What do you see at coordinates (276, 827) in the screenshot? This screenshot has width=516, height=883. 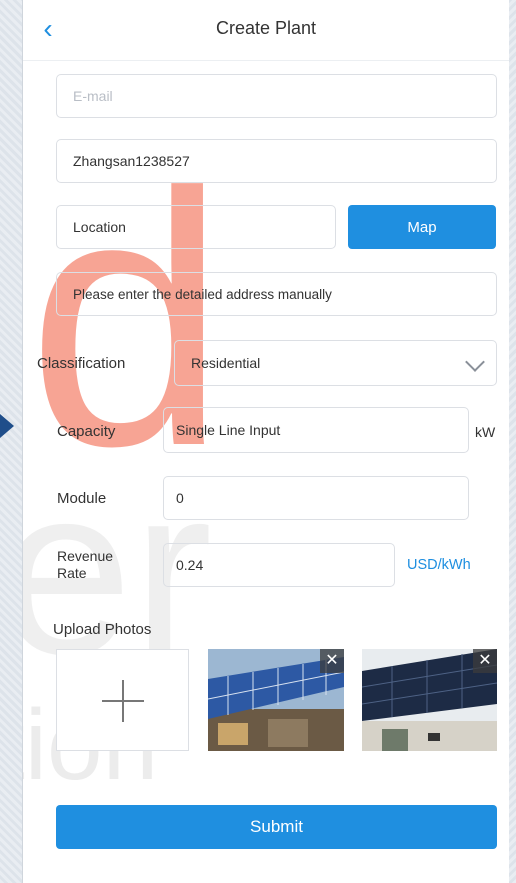 I see `submit-button: Submit` at bounding box center [276, 827].